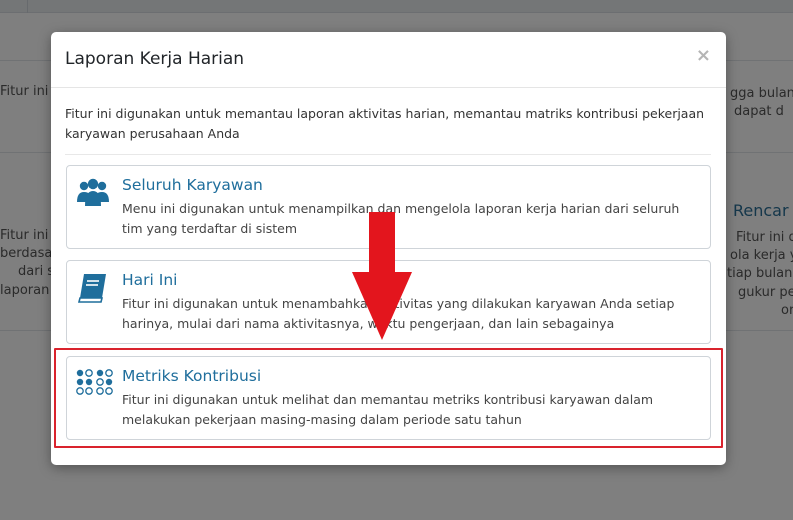 Image resolution: width=793 pixels, height=520 pixels. What do you see at coordinates (192, 376) in the screenshot?
I see `card-title: Metriks Kontribusi` at bounding box center [192, 376].